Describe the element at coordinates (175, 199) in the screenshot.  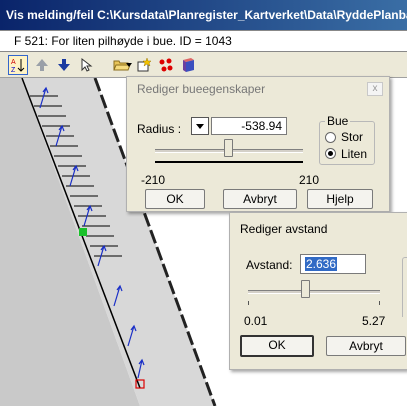
I see `bue-ok-button: OK` at that location.